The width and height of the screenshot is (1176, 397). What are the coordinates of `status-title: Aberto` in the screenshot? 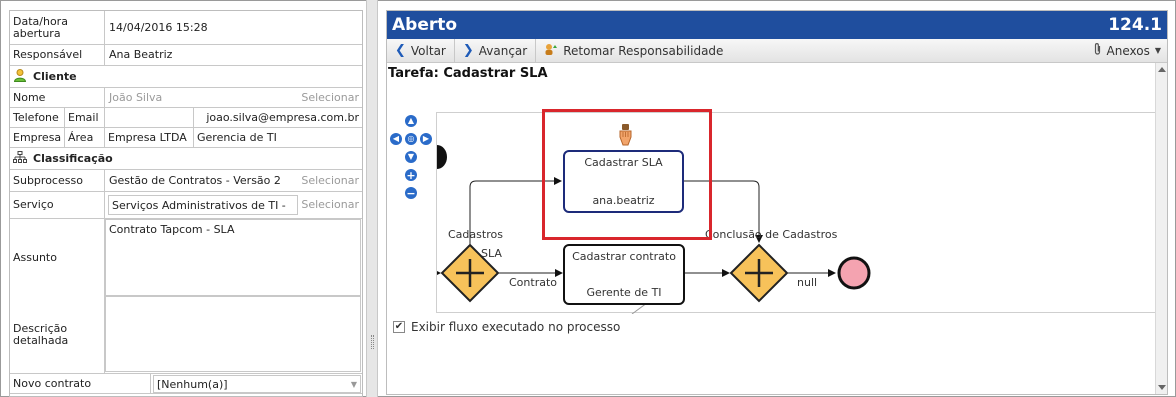 It's located at (425, 25).